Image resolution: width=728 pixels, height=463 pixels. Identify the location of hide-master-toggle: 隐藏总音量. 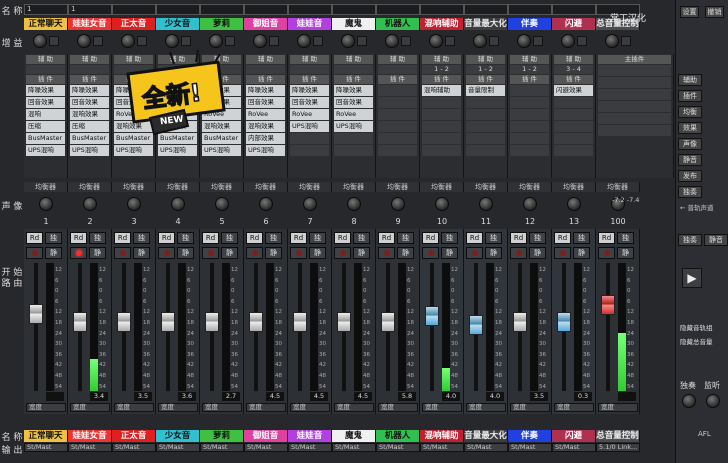
(696, 341).